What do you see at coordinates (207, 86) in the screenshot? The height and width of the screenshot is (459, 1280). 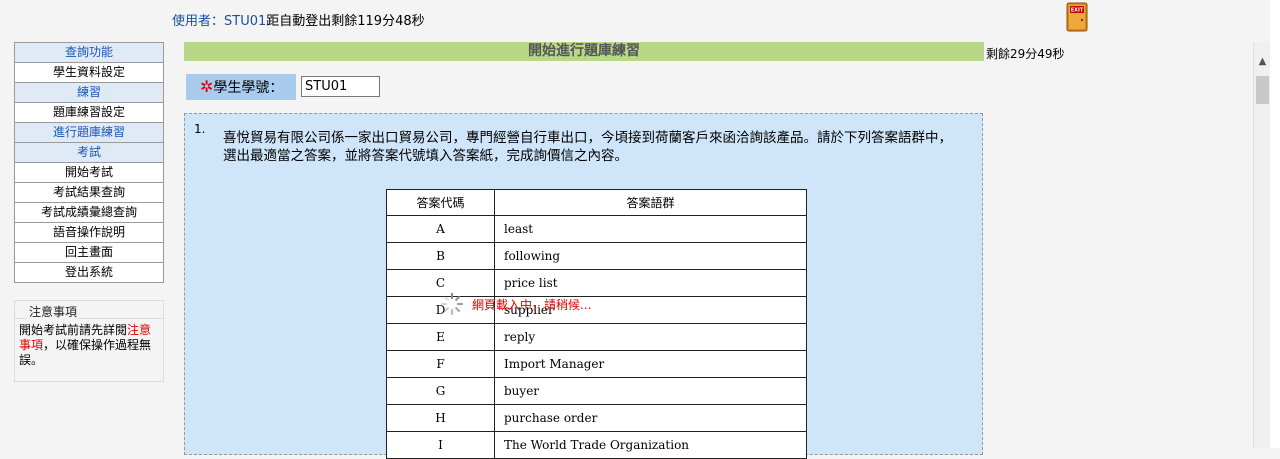 I see `required-mark-icon: ✲` at bounding box center [207, 86].